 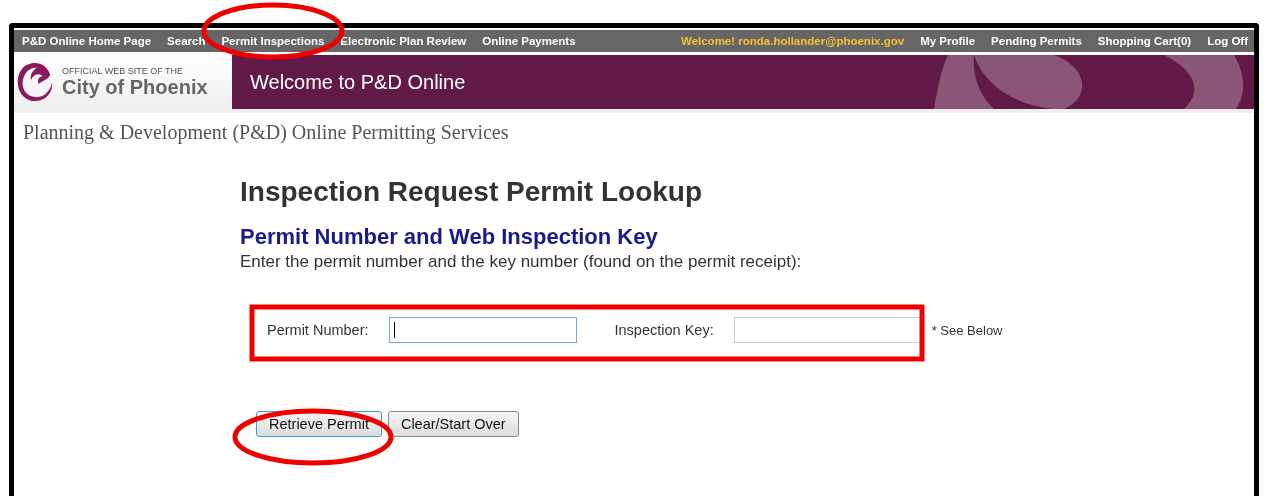 What do you see at coordinates (123, 71) in the screenshot?
I see `logo-tagline: OFFICIAL WEB SITE OF THE` at bounding box center [123, 71].